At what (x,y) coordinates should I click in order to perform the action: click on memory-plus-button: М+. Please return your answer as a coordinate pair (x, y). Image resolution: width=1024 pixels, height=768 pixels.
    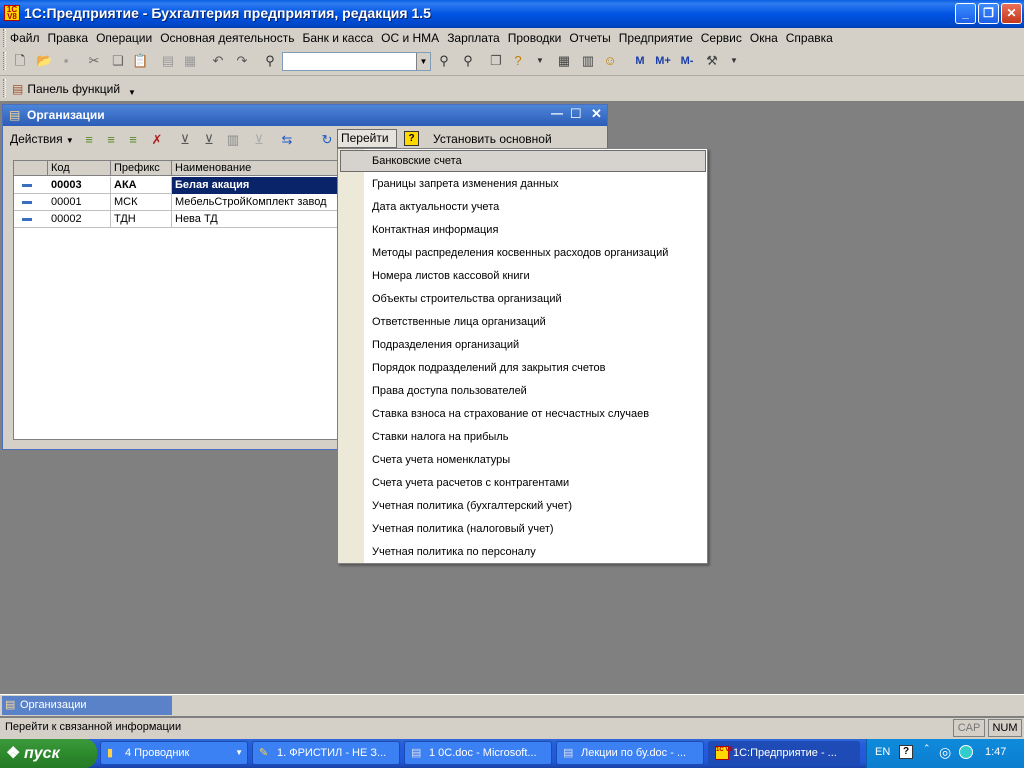
    Looking at the image, I should click on (663, 61).